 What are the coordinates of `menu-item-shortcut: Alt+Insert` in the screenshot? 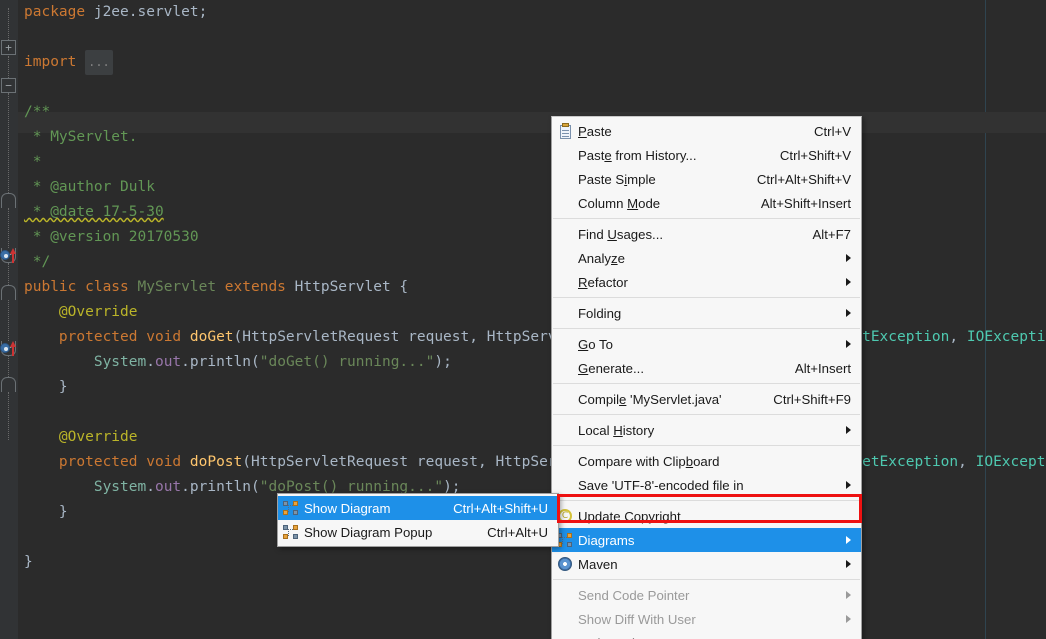 It's located at (822, 368).